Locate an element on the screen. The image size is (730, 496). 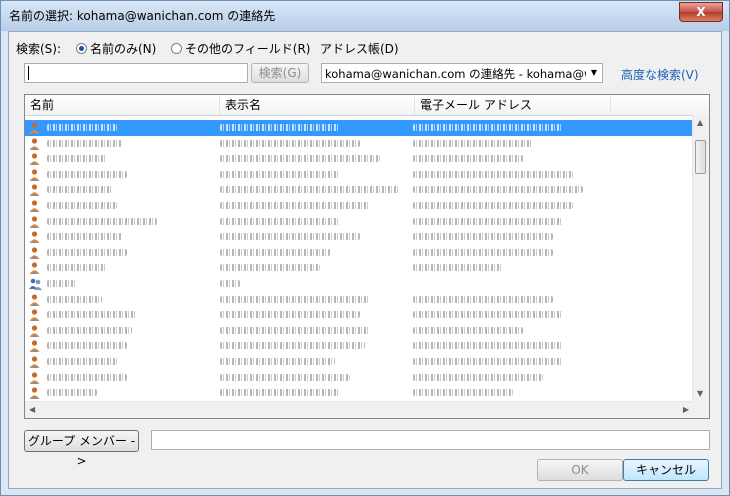
contact-group-icon is located at coordinates (35, 284).